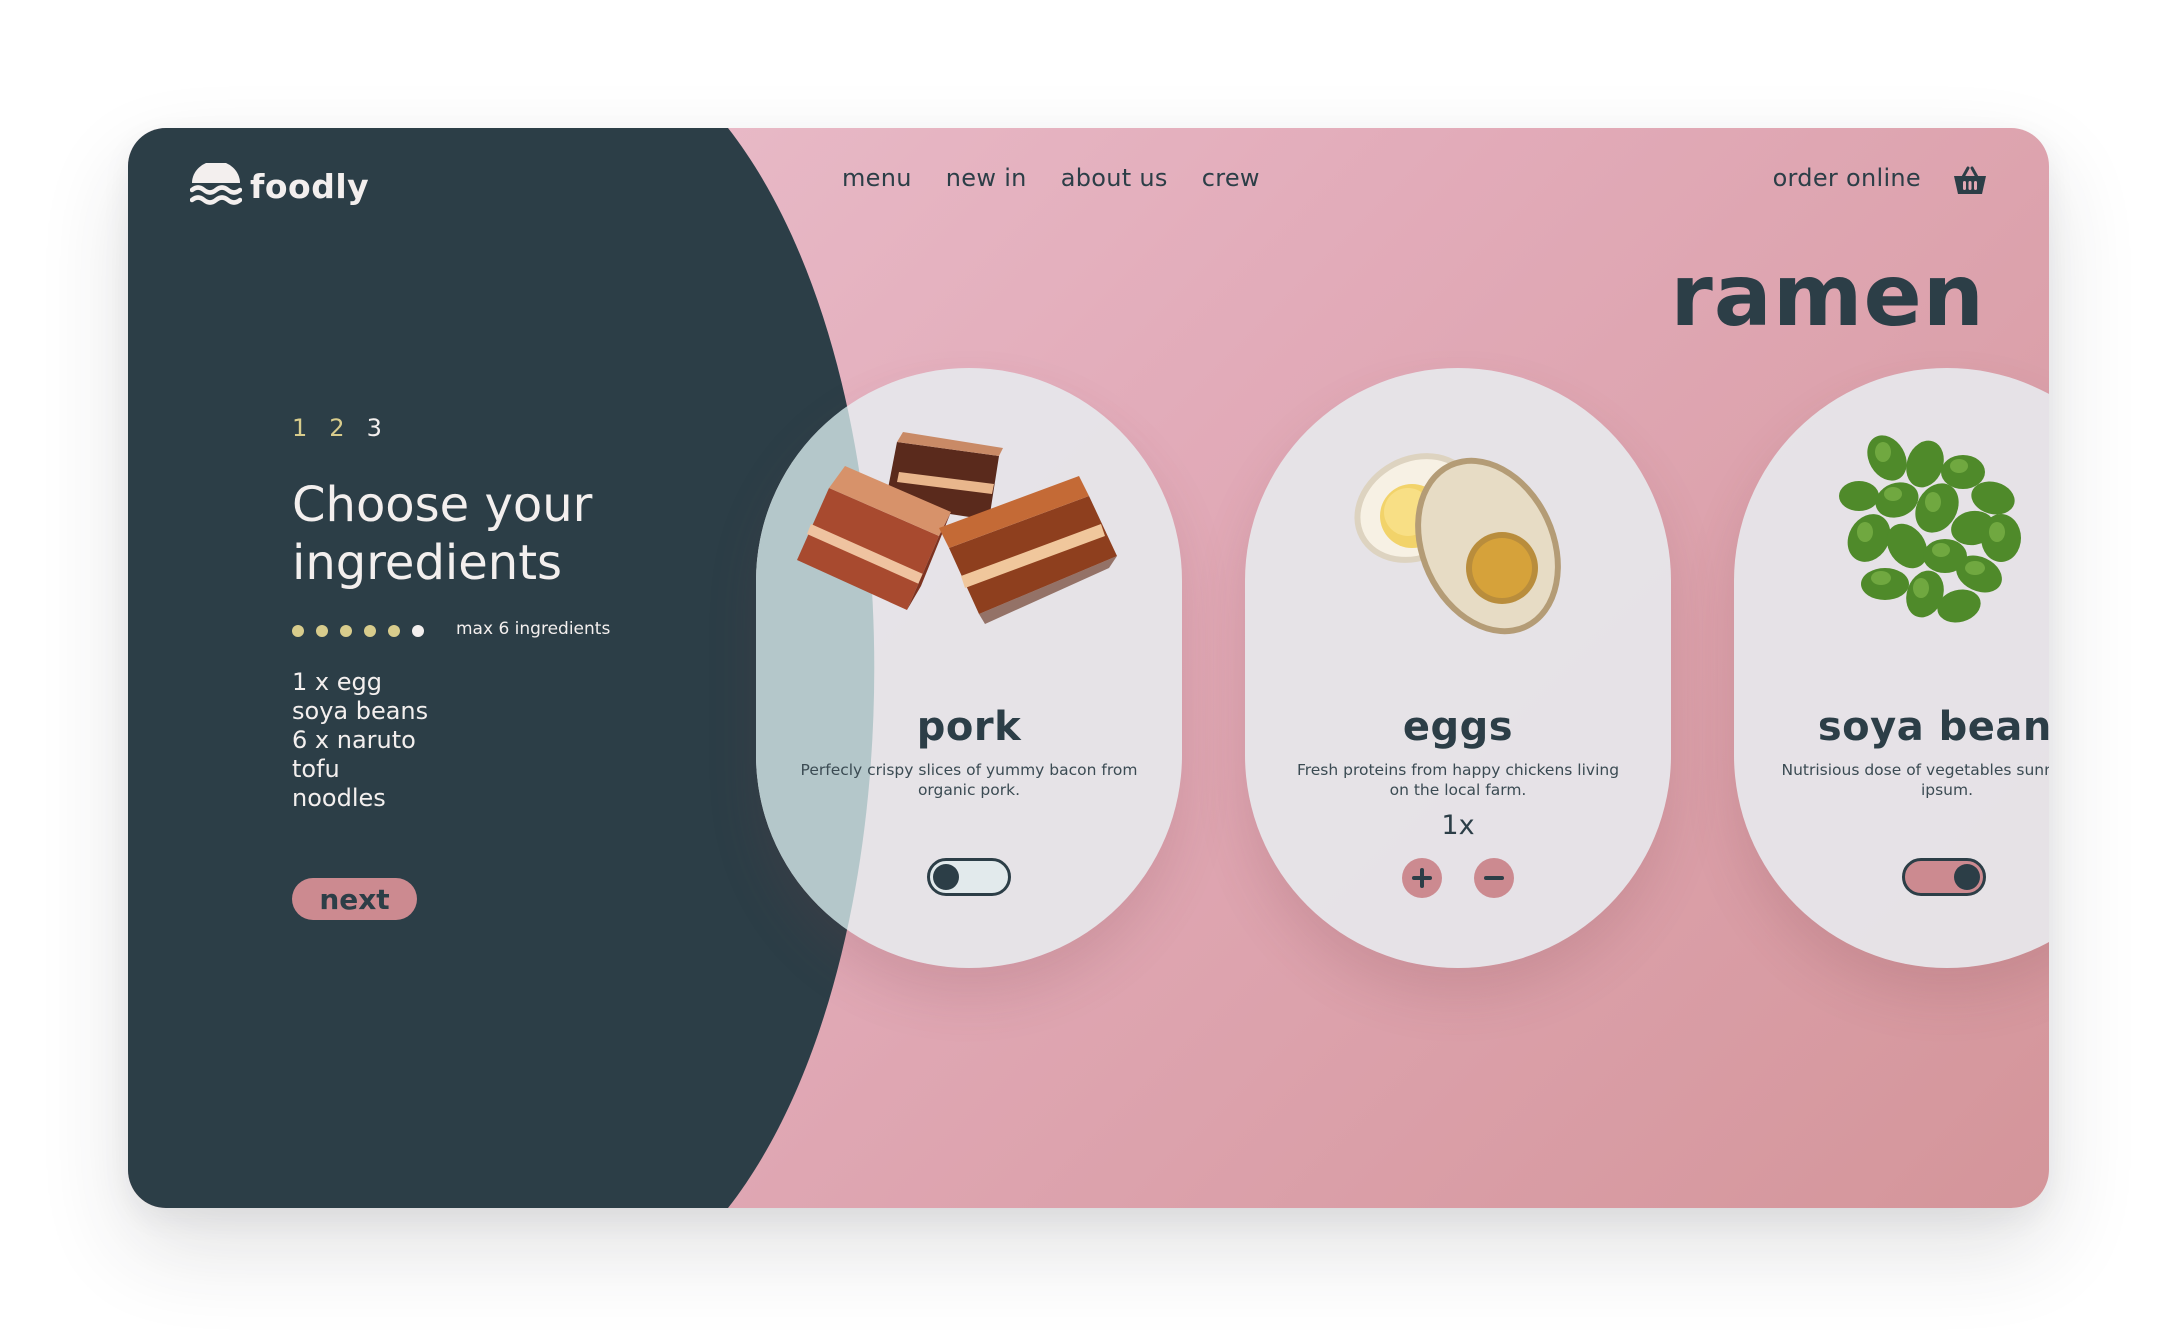  I want to click on ingredient-name: eggs, so click(1458, 727).